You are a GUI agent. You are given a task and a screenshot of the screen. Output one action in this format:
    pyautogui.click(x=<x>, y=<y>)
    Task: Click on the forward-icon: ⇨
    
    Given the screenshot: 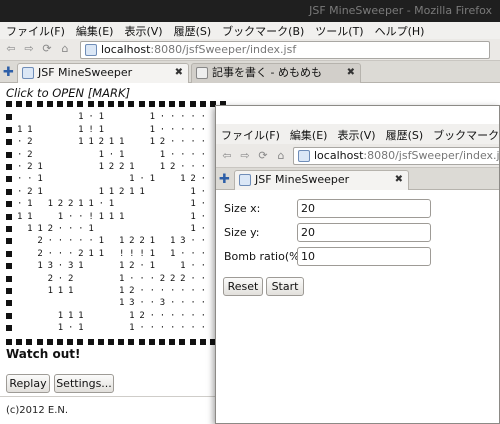 What is the action you would take?
    pyautogui.click(x=29, y=49)
    